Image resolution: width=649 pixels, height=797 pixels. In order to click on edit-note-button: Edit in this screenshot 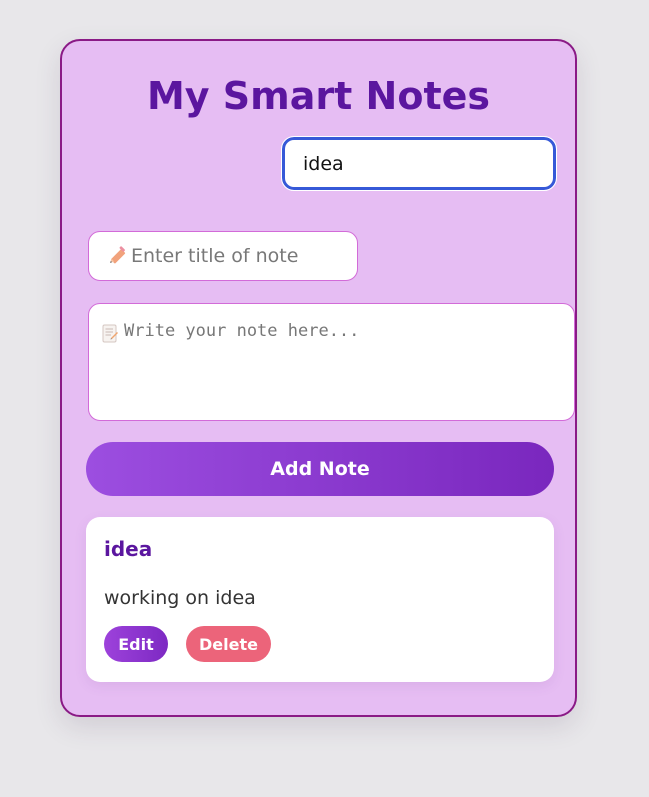, I will do `click(136, 644)`.